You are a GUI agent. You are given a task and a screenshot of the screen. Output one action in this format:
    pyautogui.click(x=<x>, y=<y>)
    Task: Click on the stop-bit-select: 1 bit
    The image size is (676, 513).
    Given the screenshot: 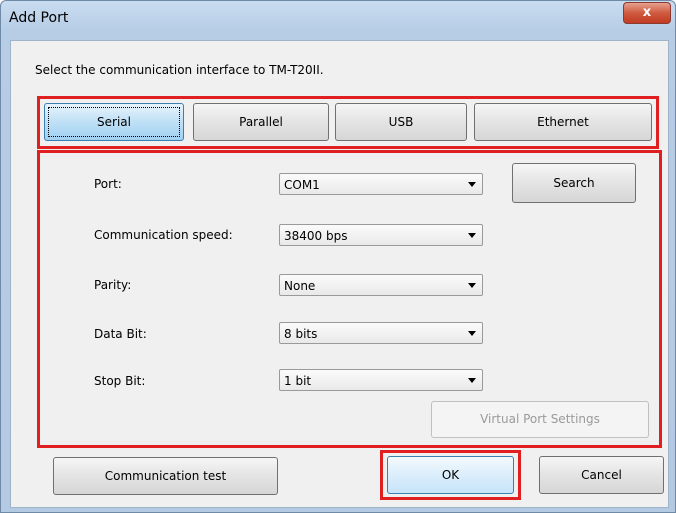 What is the action you would take?
    pyautogui.click(x=381, y=380)
    